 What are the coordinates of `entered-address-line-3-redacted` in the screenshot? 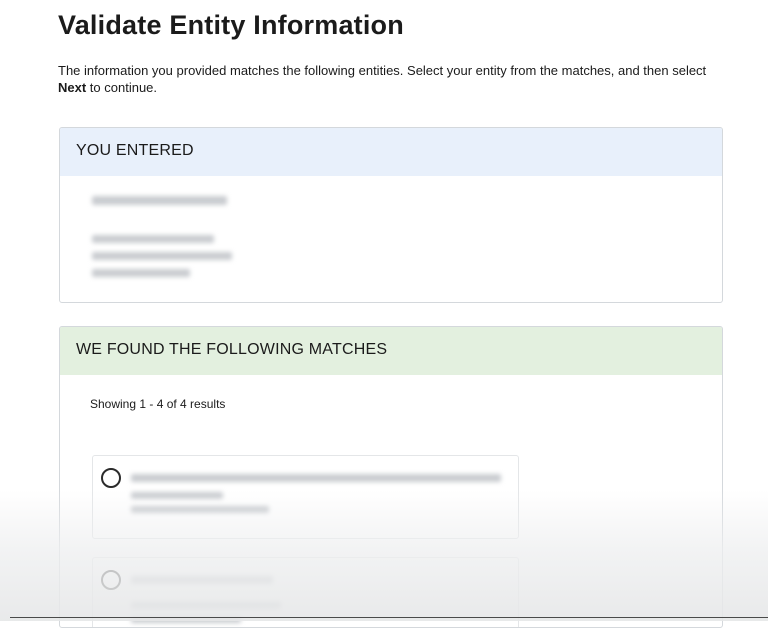 It's located at (141, 273).